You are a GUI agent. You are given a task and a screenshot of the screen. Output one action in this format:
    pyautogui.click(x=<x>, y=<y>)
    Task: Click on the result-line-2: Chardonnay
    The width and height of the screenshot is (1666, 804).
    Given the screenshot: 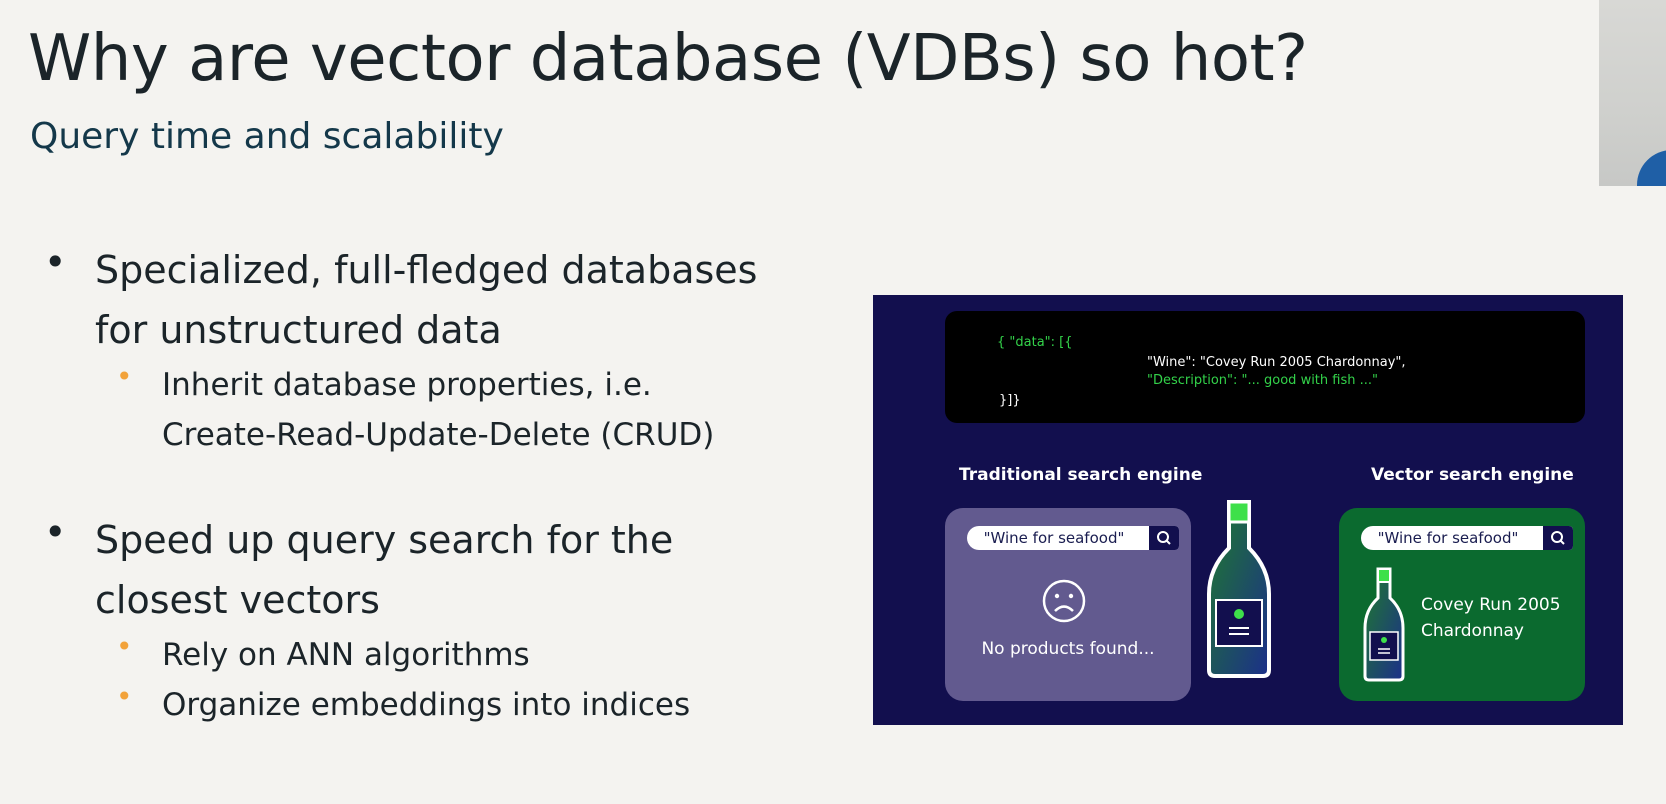 What is the action you would take?
    pyautogui.click(x=1472, y=631)
    